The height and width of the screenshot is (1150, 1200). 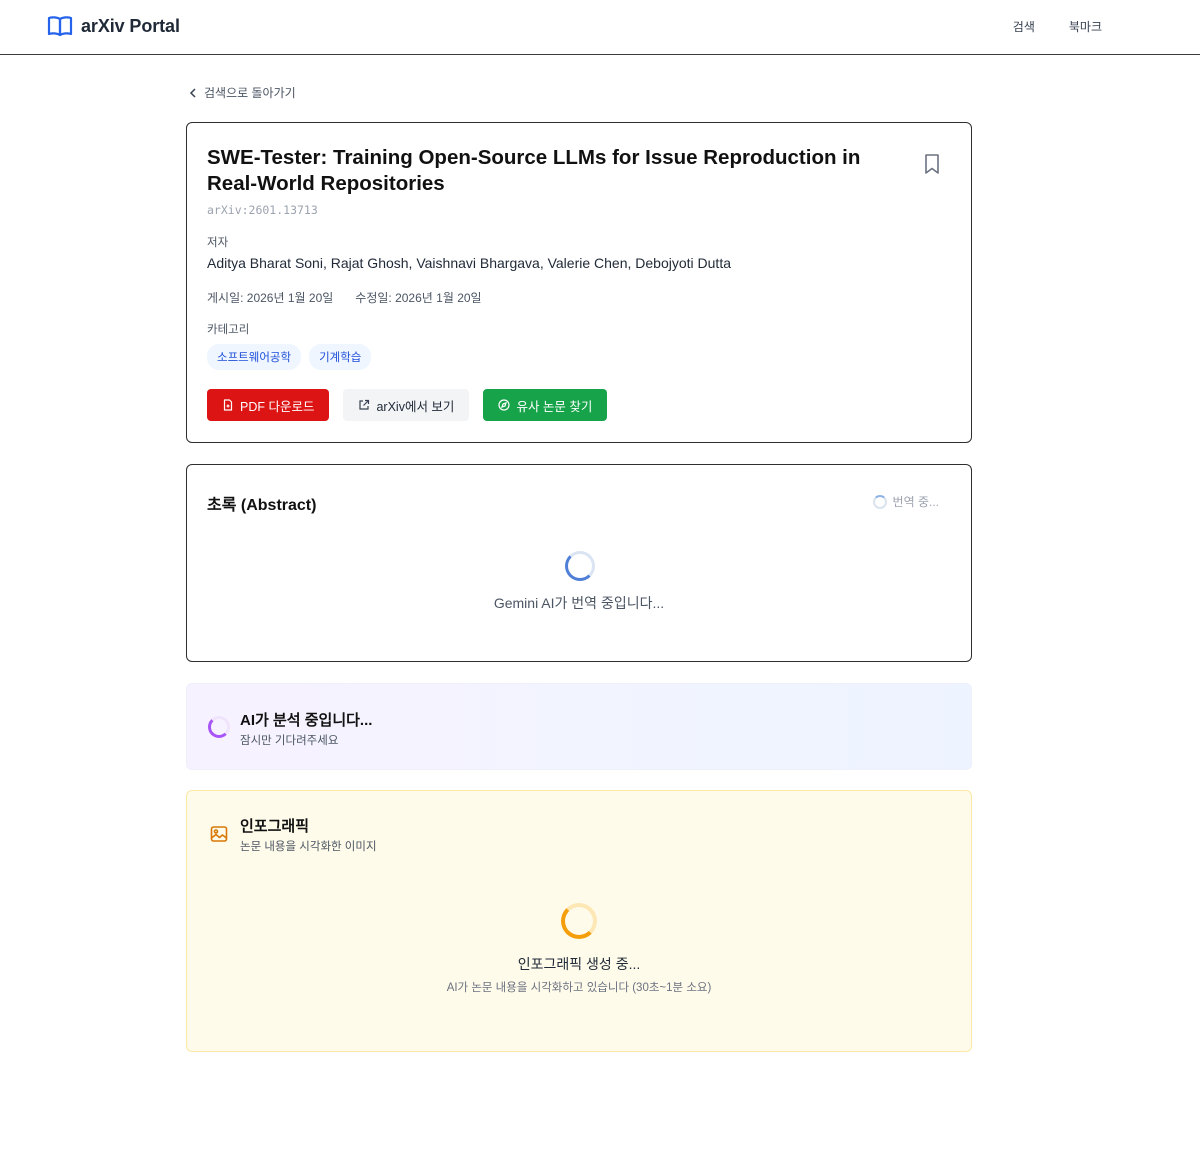 I want to click on bookmark-icon, so click(x=932, y=164).